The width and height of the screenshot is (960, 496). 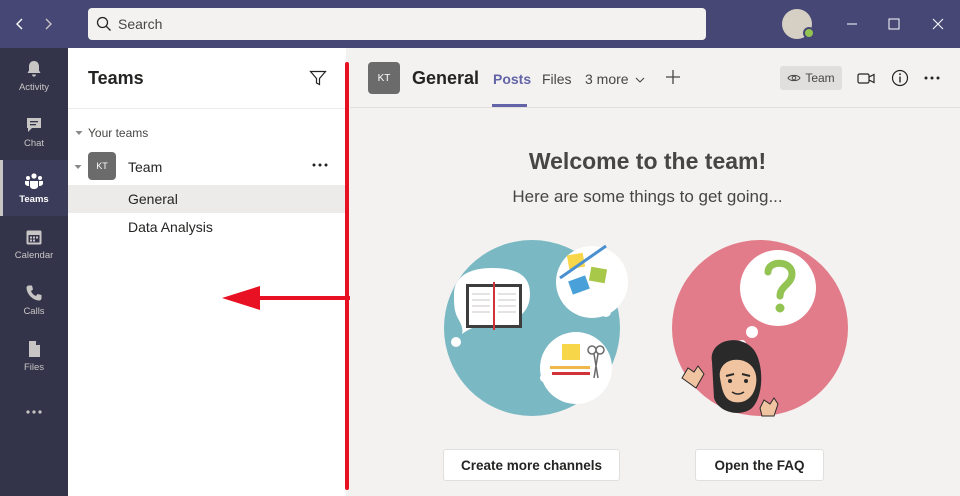 I want to click on rail-item-activity: Activity, so click(x=34, y=76).